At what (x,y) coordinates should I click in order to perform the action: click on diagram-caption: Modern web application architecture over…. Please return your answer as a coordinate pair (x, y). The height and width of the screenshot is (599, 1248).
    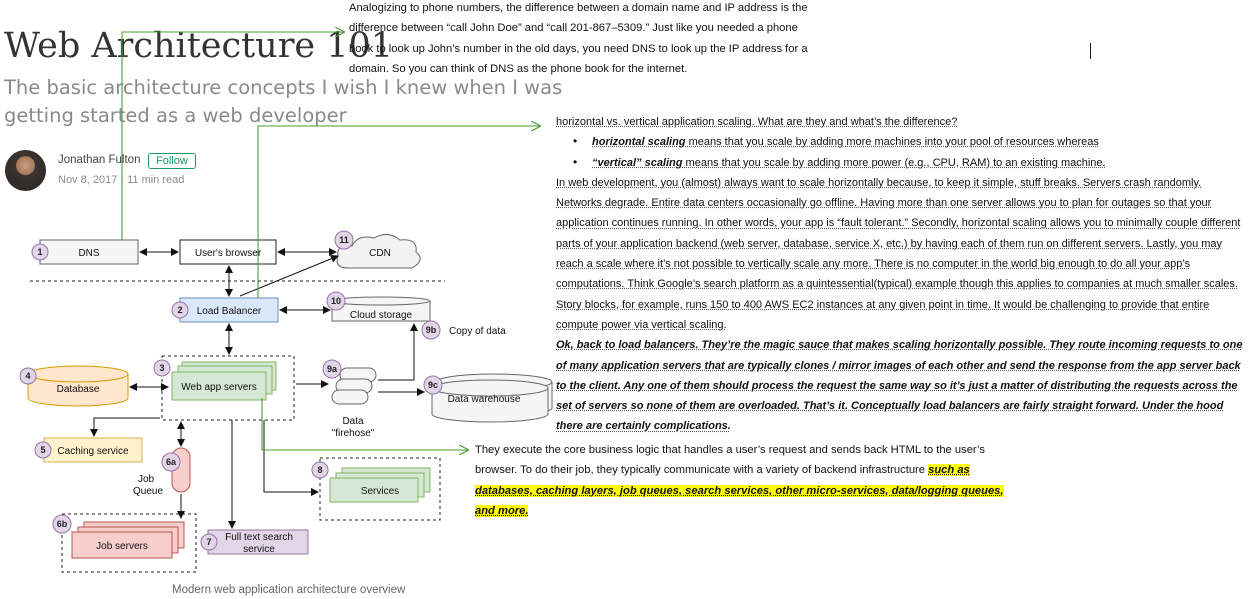
    Looking at the image, I should click on (289, 590).